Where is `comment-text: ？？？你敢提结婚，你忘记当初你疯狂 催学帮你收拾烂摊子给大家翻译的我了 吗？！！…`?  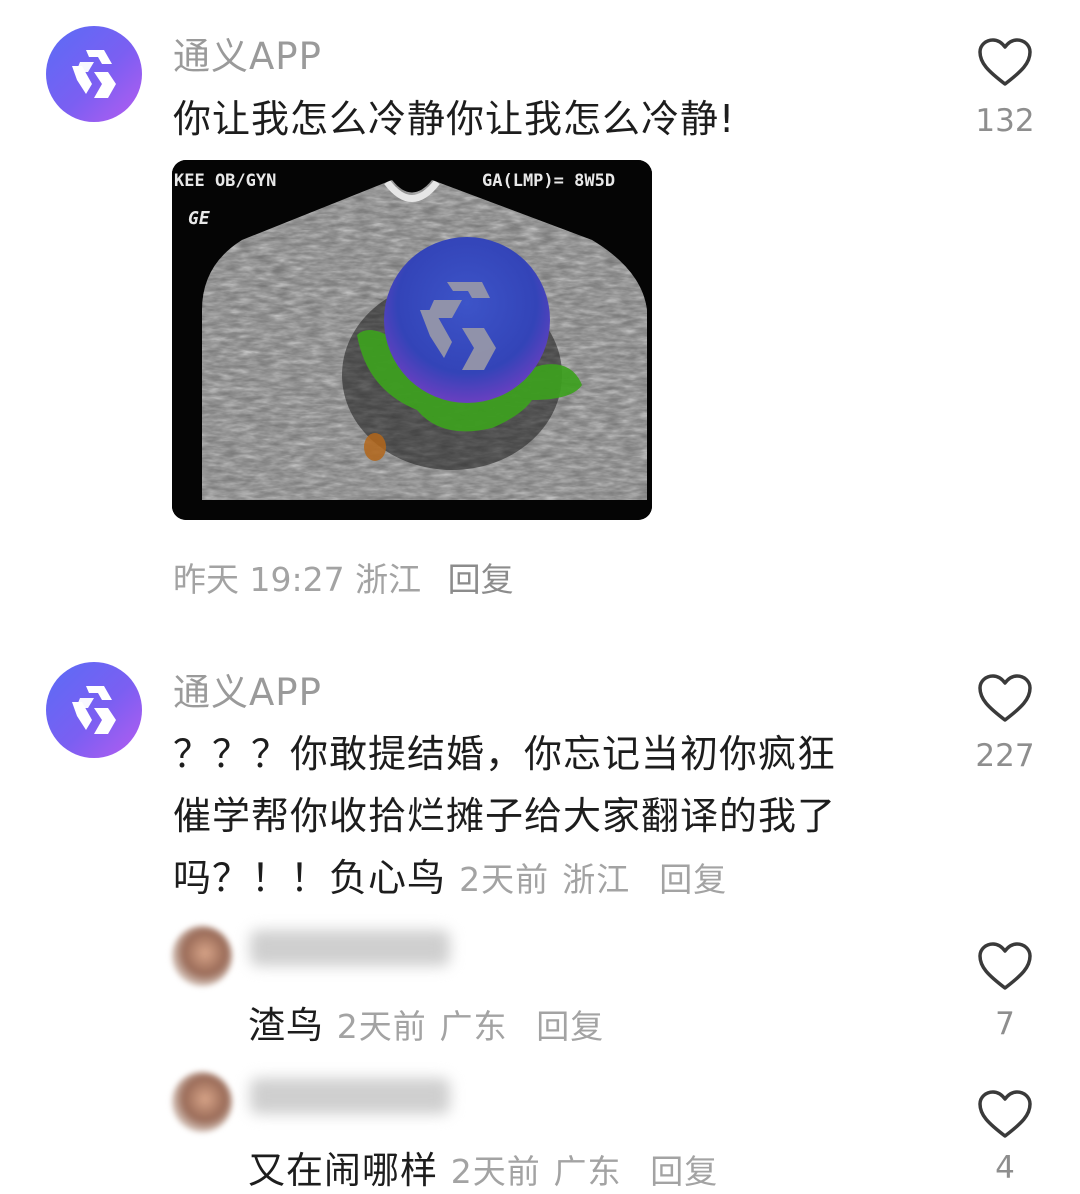 comment-text: ？？？你敢提结婚，你忘记当初你疯狂 催学帮你收拾烂摊子给大家翻译的我了 吗？！！… is located at coordinates (553, 817).